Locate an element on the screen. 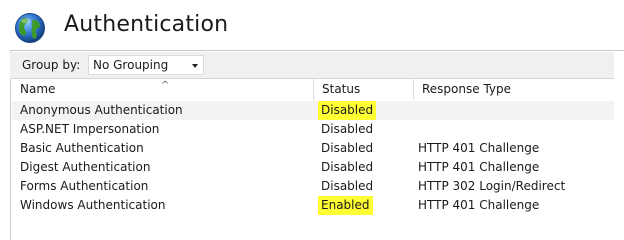  row-name: Forms Authentication is located at coordinates (84, 186).